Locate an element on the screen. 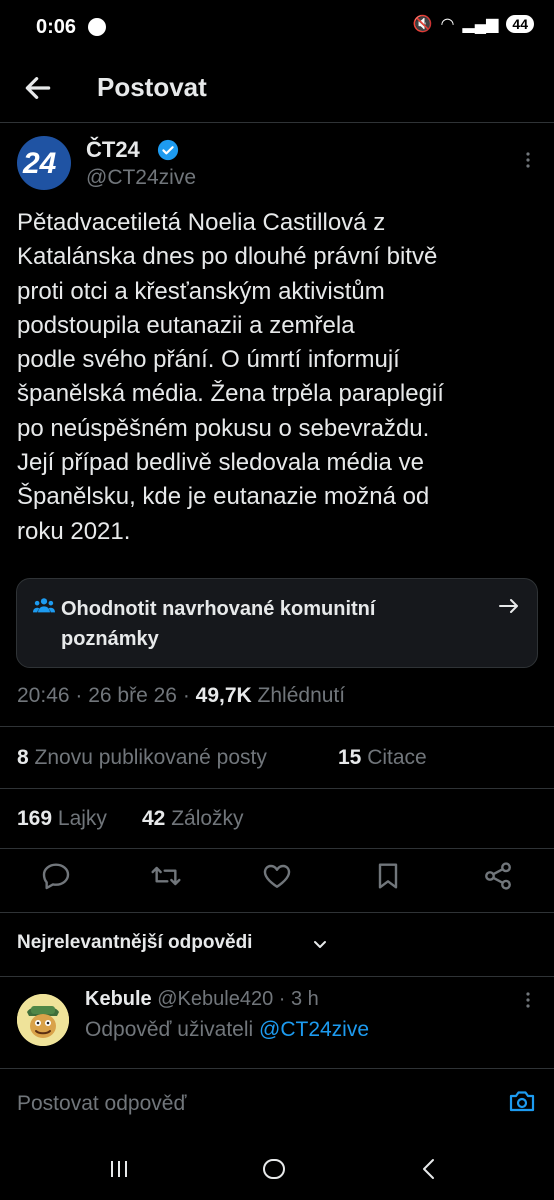 This screenshot has height=1200, width=554. community-notes-label: Ohodnotit navrhované komunitní poznámky is located at coordinates (261, 624).